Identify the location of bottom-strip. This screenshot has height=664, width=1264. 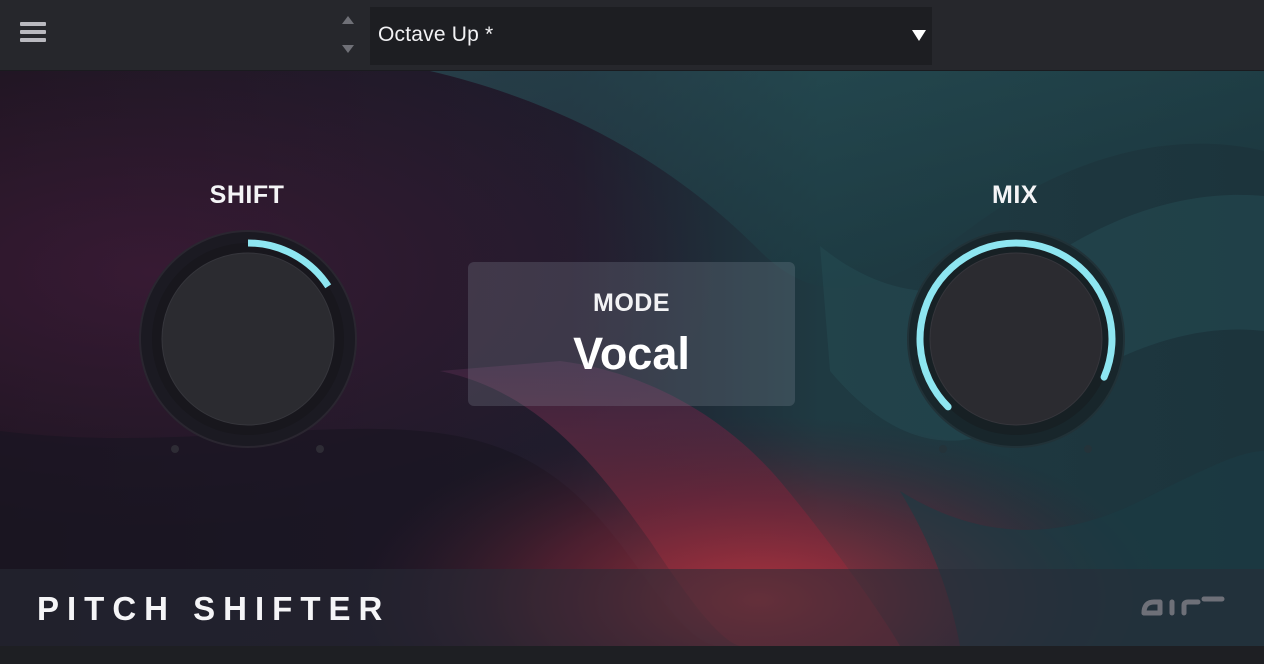
(632, 655).